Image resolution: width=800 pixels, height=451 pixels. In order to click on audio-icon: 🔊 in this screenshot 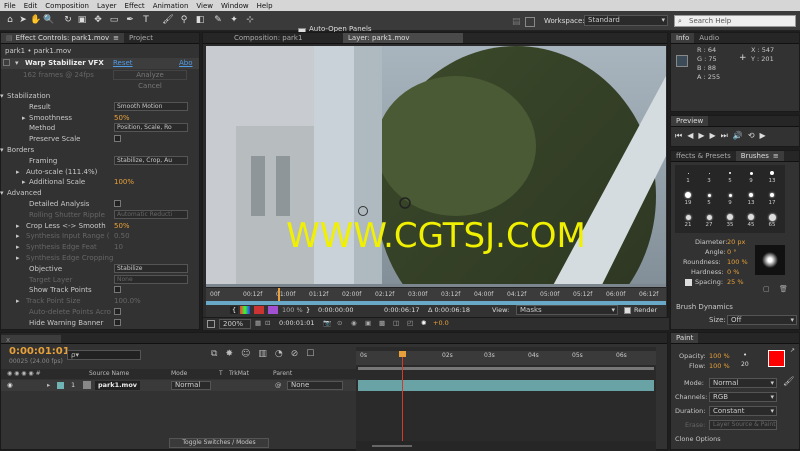, I will do `click(740, 135)`.